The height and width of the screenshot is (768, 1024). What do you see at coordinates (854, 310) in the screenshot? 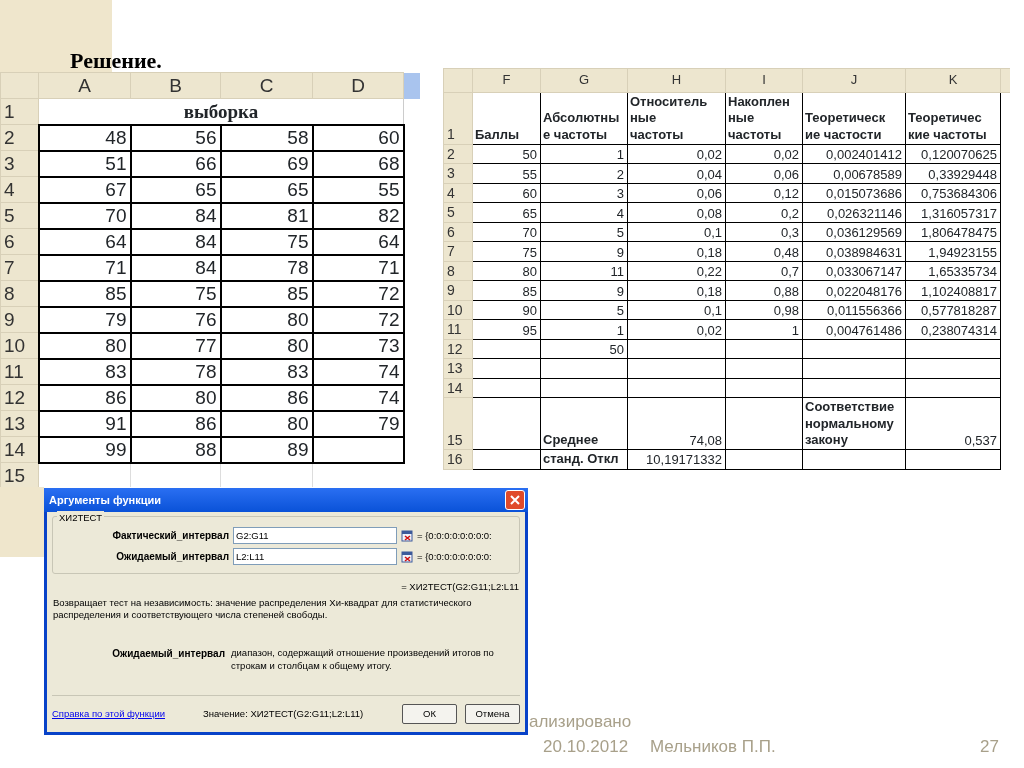
I see `table-cell: 0,011556366` at bounding box center [854, 310].